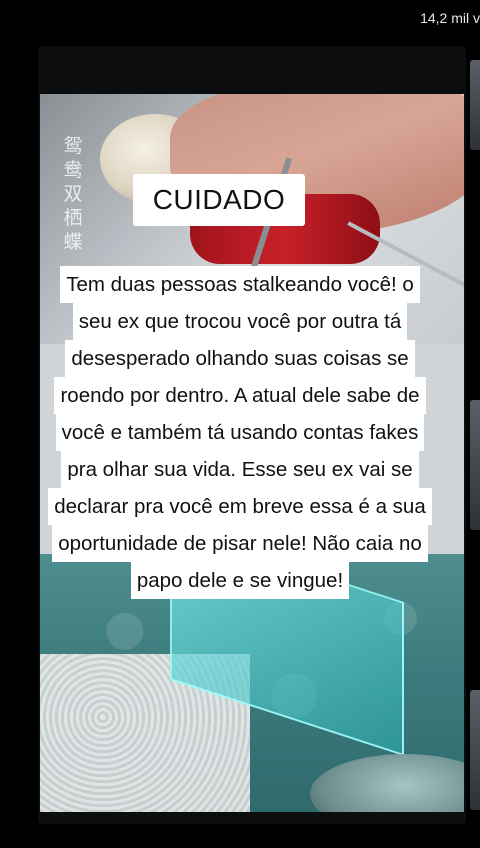 This screenshot has height=848, width=480. I want to click on caption-line: papo dele e se vingue!, so click(240, 580).